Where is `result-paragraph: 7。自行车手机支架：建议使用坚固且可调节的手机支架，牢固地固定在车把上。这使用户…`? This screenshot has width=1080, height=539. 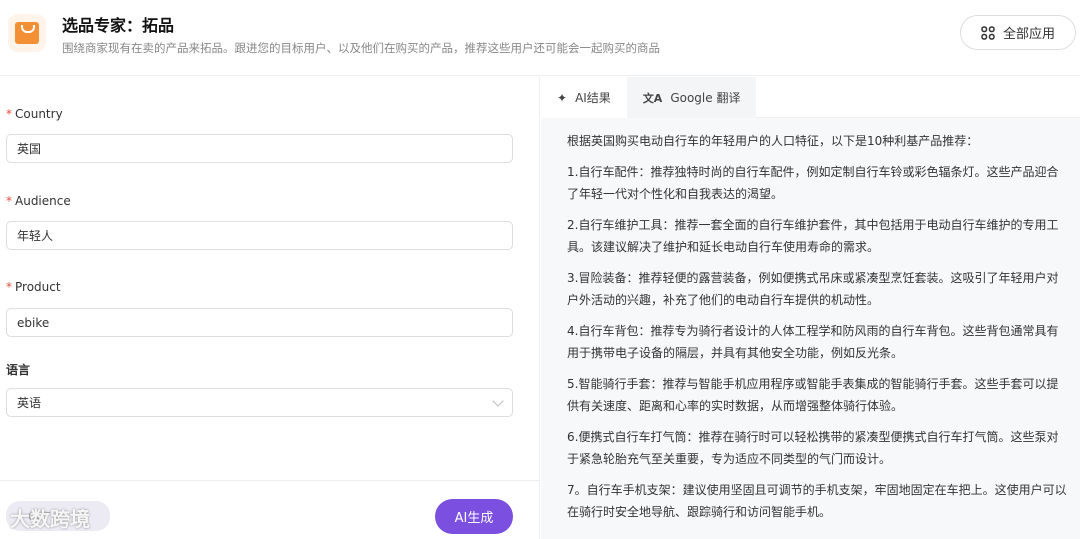 result-paragraph: 7。自行车手机支架：建议使用坚固且可调节的手机支架，牢固地固定在车把上。这使用户… is located at coordinates (817, 501).